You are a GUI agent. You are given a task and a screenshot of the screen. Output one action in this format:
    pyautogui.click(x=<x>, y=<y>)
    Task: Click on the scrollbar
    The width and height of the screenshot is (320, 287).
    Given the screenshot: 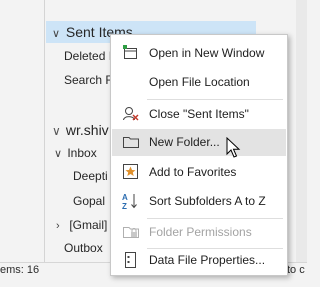 What is the action you would take?
    pyautogui.click(x=301, y=131)
    